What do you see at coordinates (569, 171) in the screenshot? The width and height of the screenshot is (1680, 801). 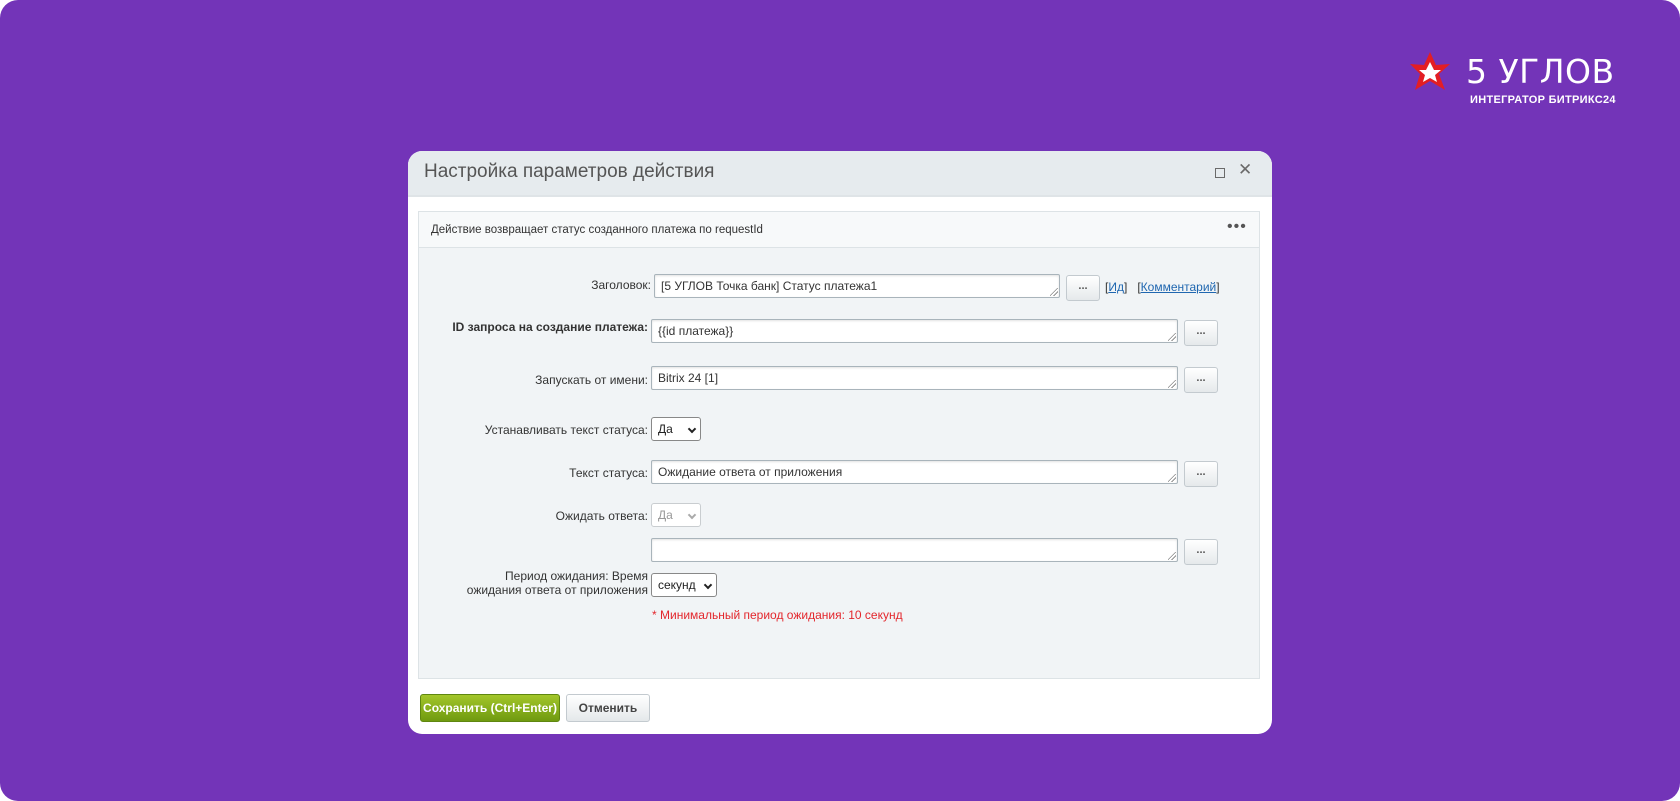 I see `dialog-title: Настройка параметров действия` at bounding box center [569, 171].